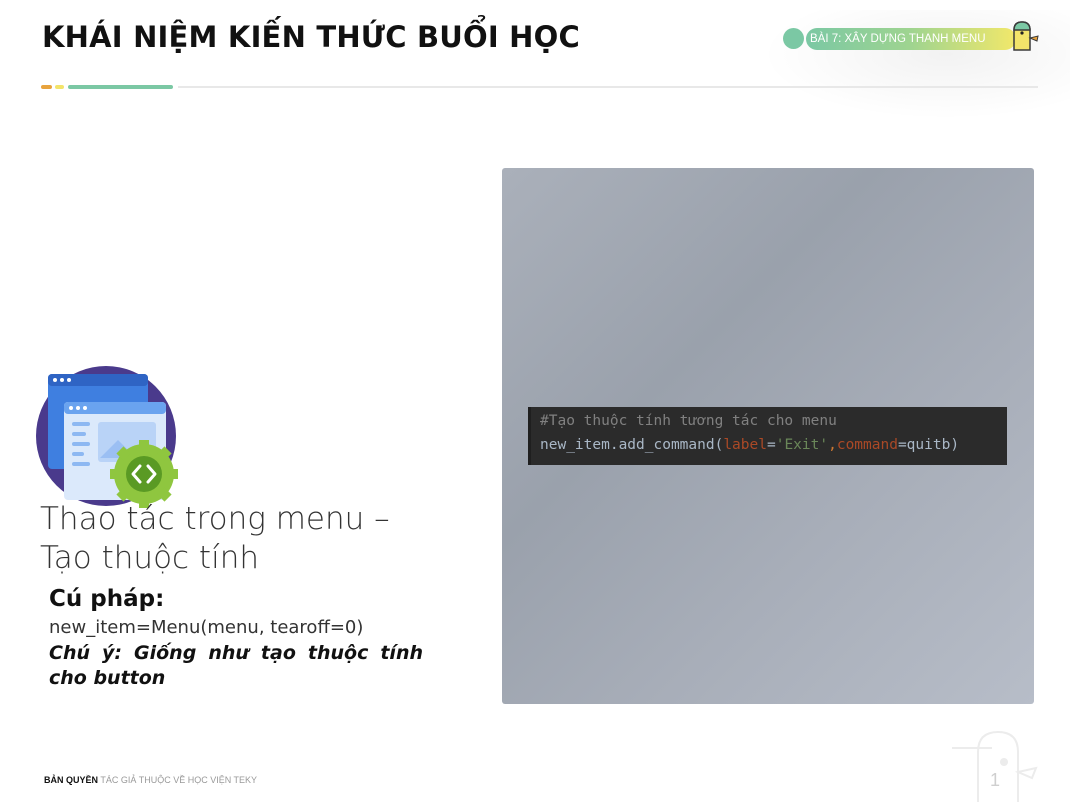  I want to click on accent-green, so click(120, 87).